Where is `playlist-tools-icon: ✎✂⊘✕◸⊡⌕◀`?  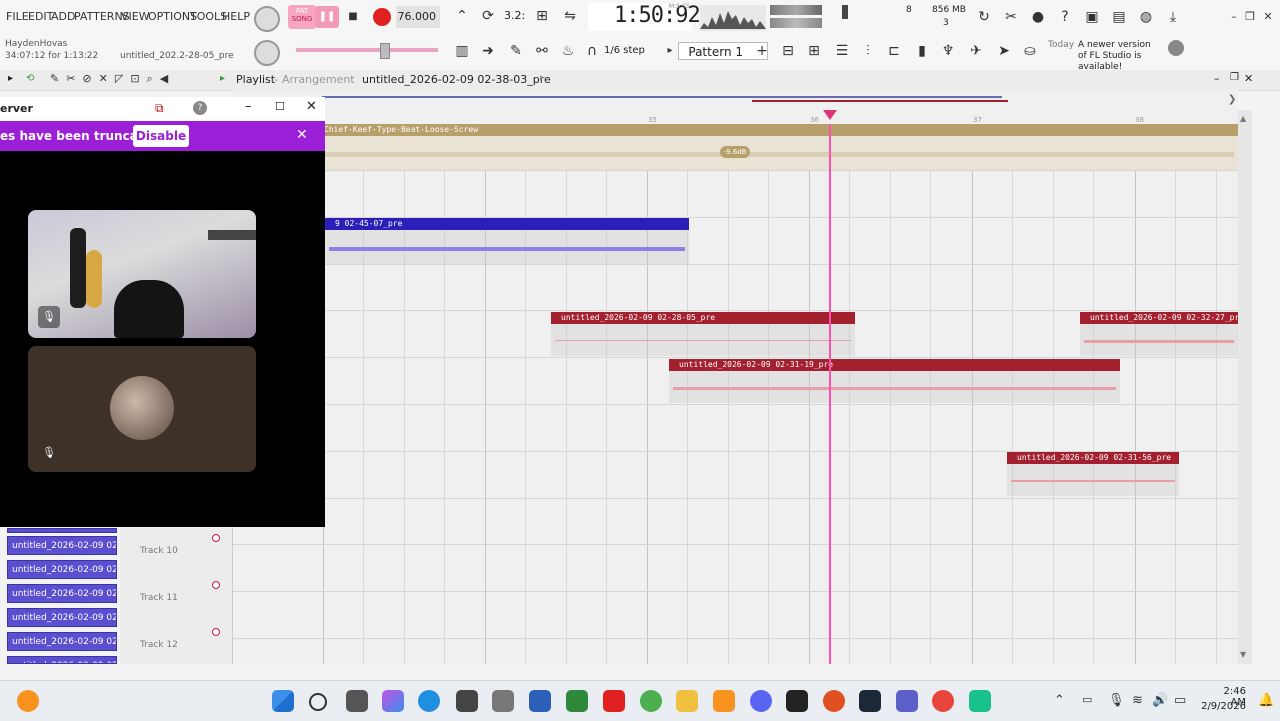 playlist-tools-icon: ✎✂⊘✕◸⊡⌕◀ is located at coordinates (112, 79).